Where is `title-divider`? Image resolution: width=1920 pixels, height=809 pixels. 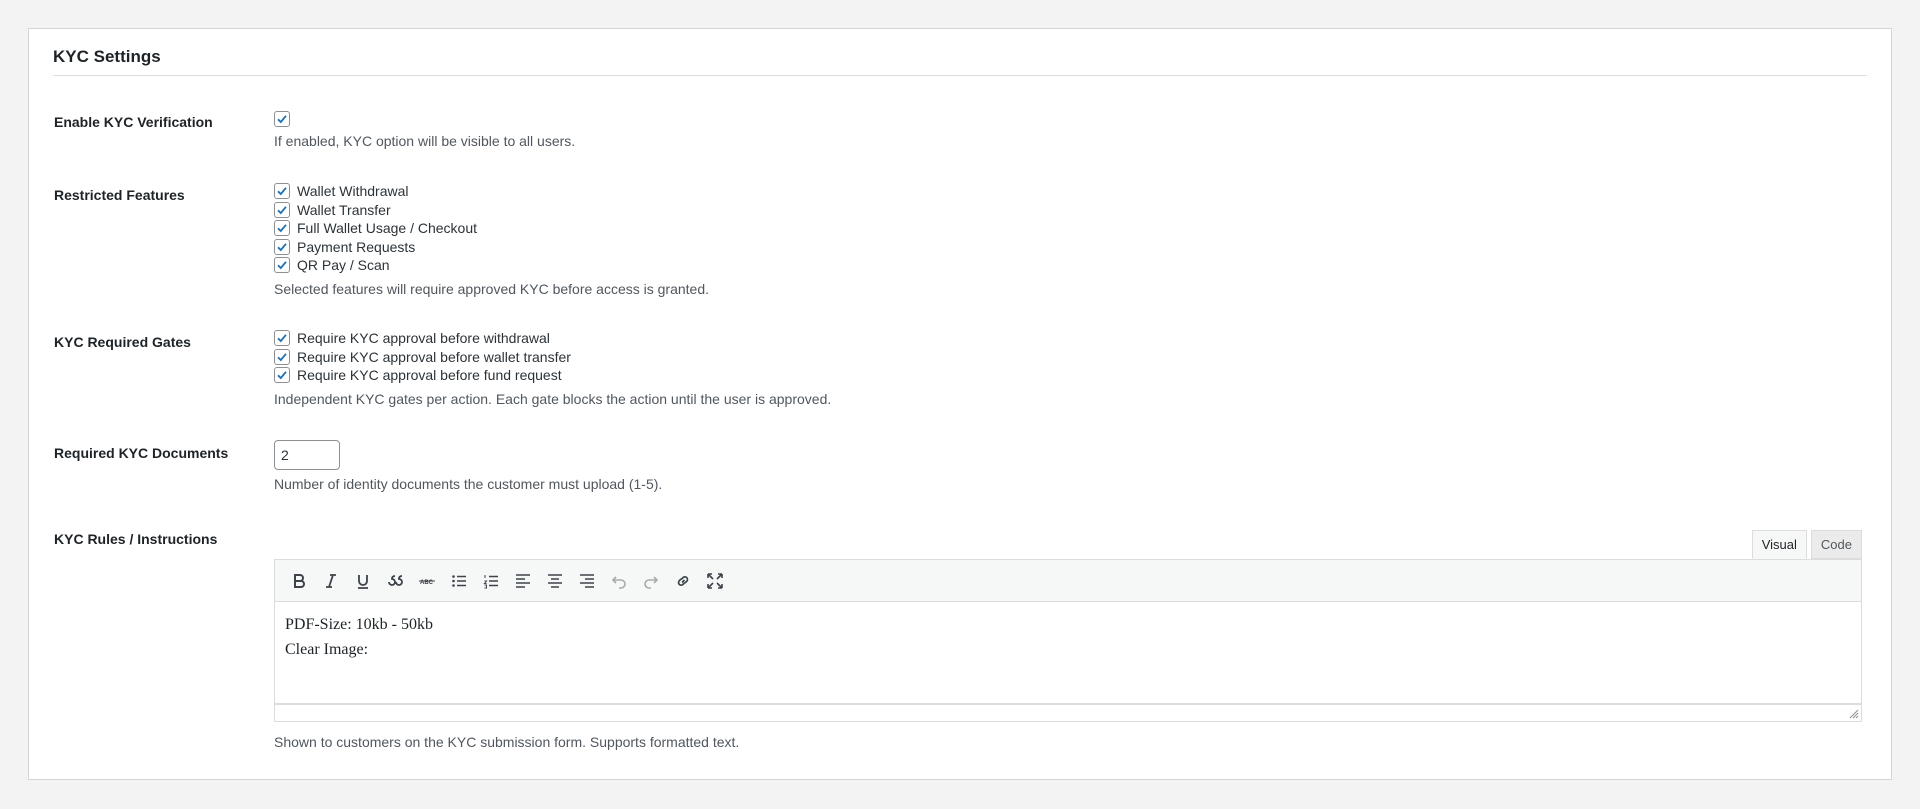 title-divider is located at coordinates (960, 75).